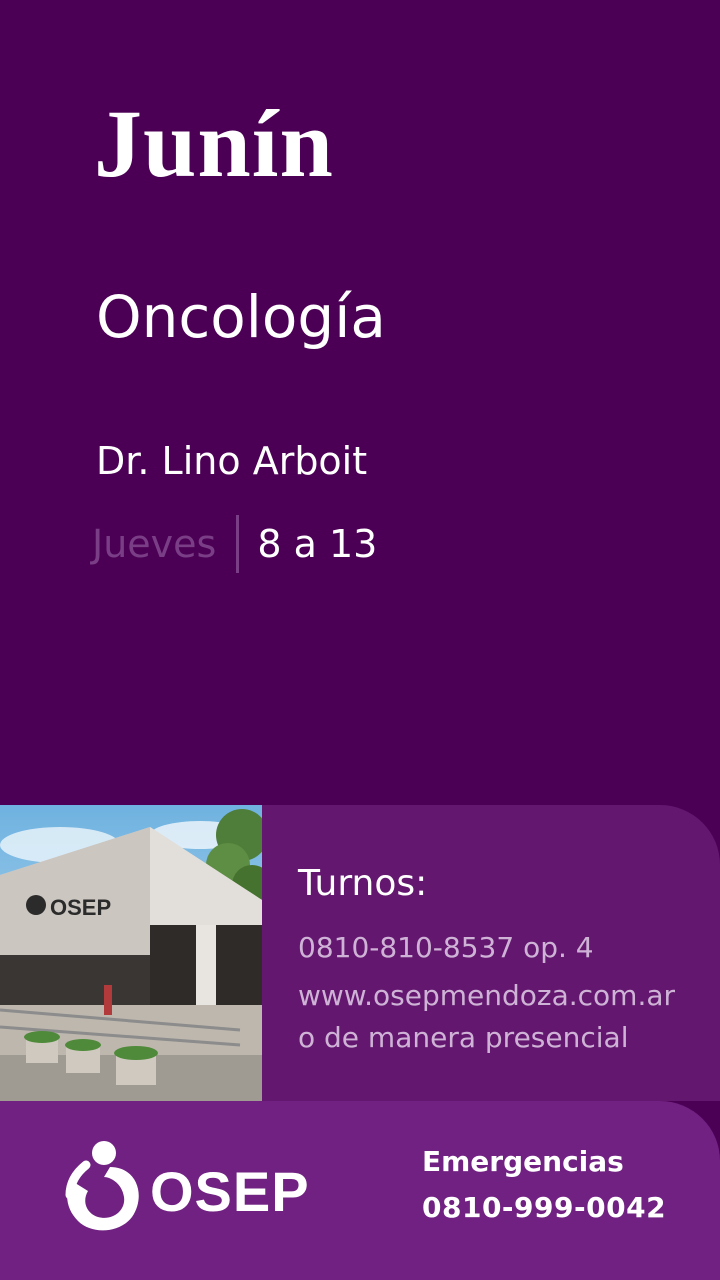 This screenshot has height=1280, width=720. I want to click on osep-logo-icon, so click(102, 1186).